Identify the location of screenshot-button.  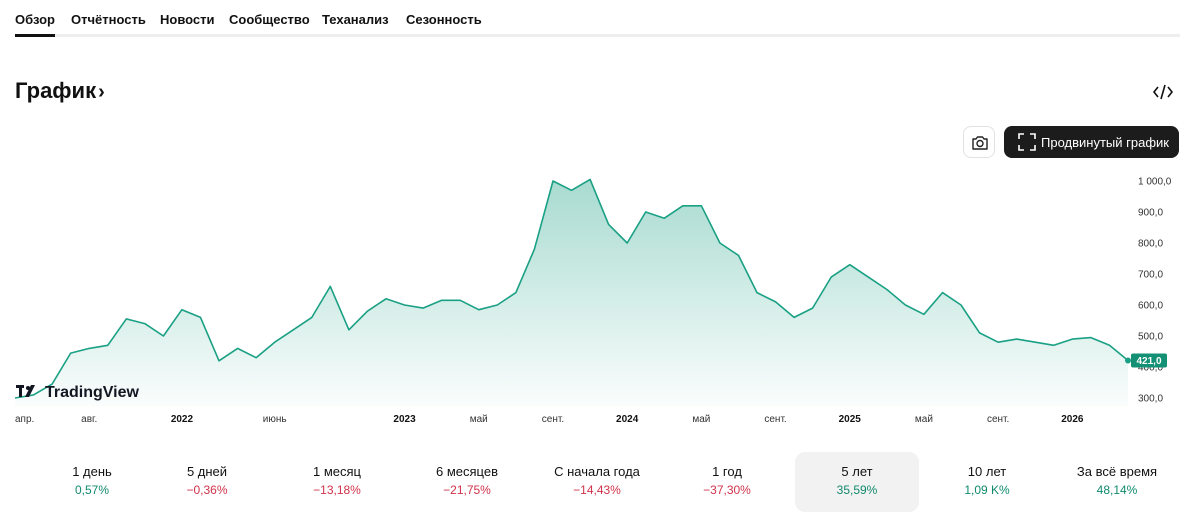
(979, 142).